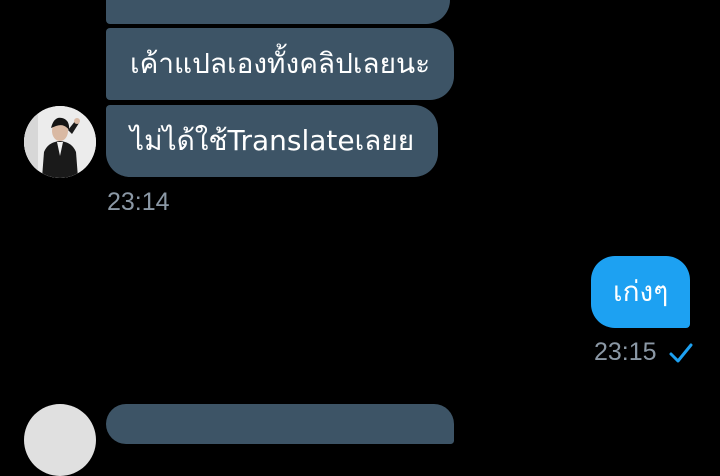  I want to click on outgoing-message-bubble: เก่งๆ, so click(641, 292).